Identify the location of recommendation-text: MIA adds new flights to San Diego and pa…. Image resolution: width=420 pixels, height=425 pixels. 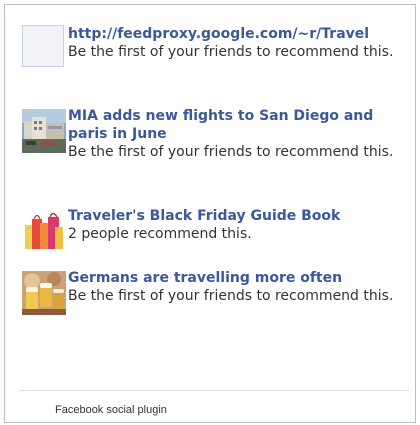
(235, 134).